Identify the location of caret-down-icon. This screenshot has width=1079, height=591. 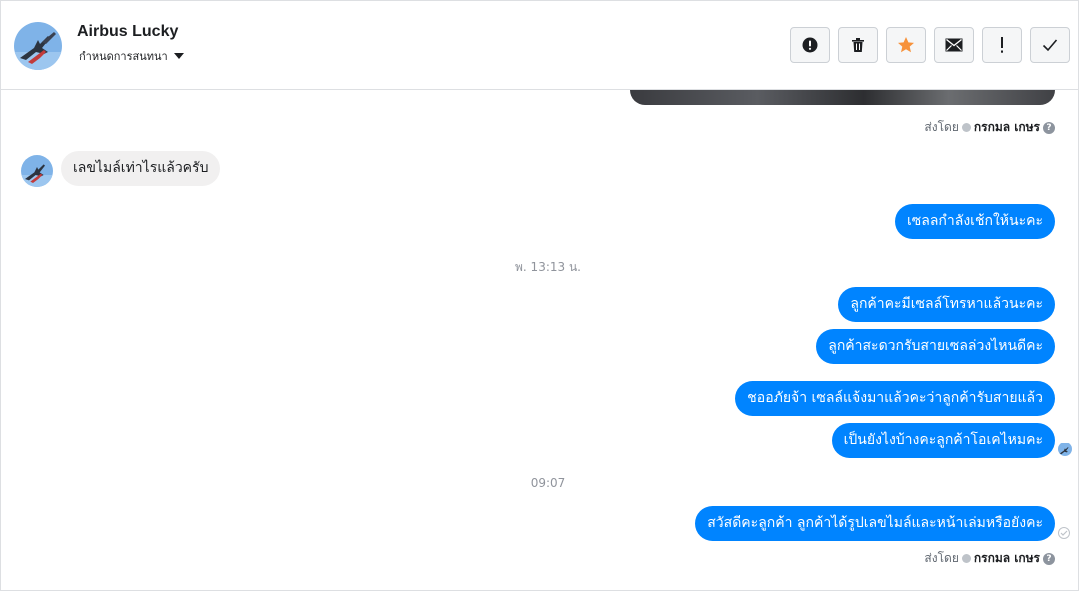
(178, 56).